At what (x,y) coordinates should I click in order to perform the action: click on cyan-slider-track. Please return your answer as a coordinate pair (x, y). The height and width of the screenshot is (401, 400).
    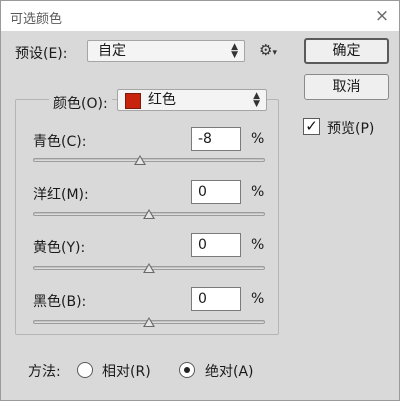
    Looking at the image, I should click on (149, 160).